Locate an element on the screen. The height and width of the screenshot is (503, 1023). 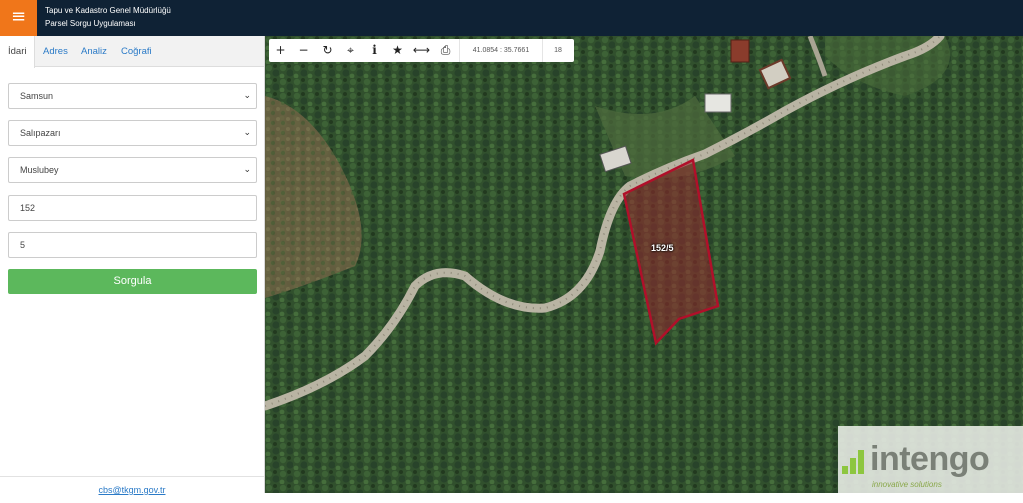
neighborhood-select: Muslubey ⌄ is located at coordinates (132, 170).